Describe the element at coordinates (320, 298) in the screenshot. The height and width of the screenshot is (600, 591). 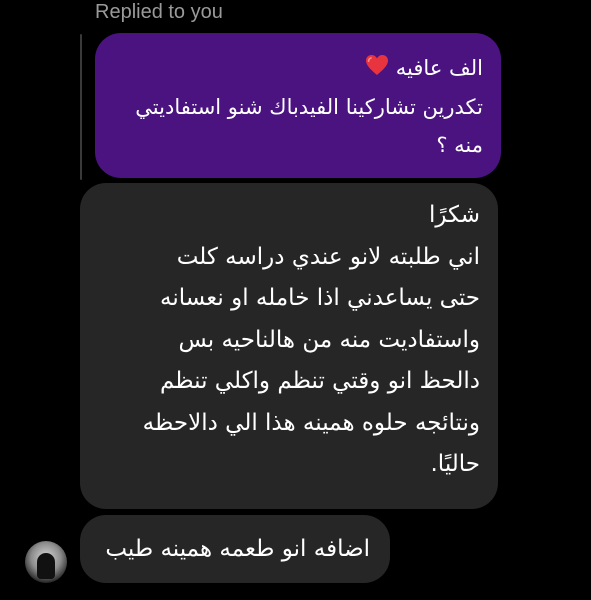
I see `message-line: حتى يساعدني اذا خامله او نعسانه` at that location.